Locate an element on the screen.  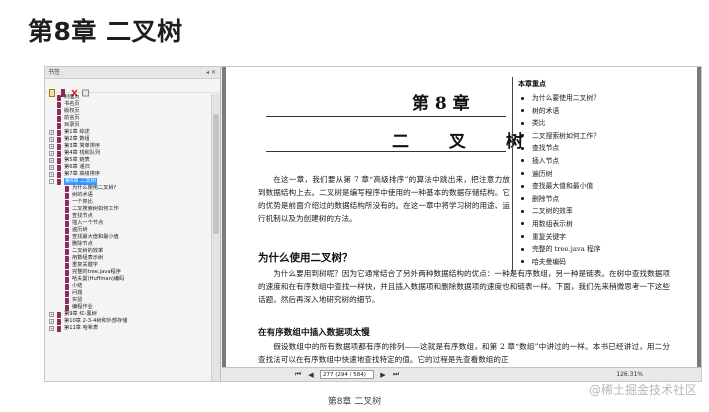
bookmark-item: 完整的tree.java程序 is located at coordinates (128, 272).